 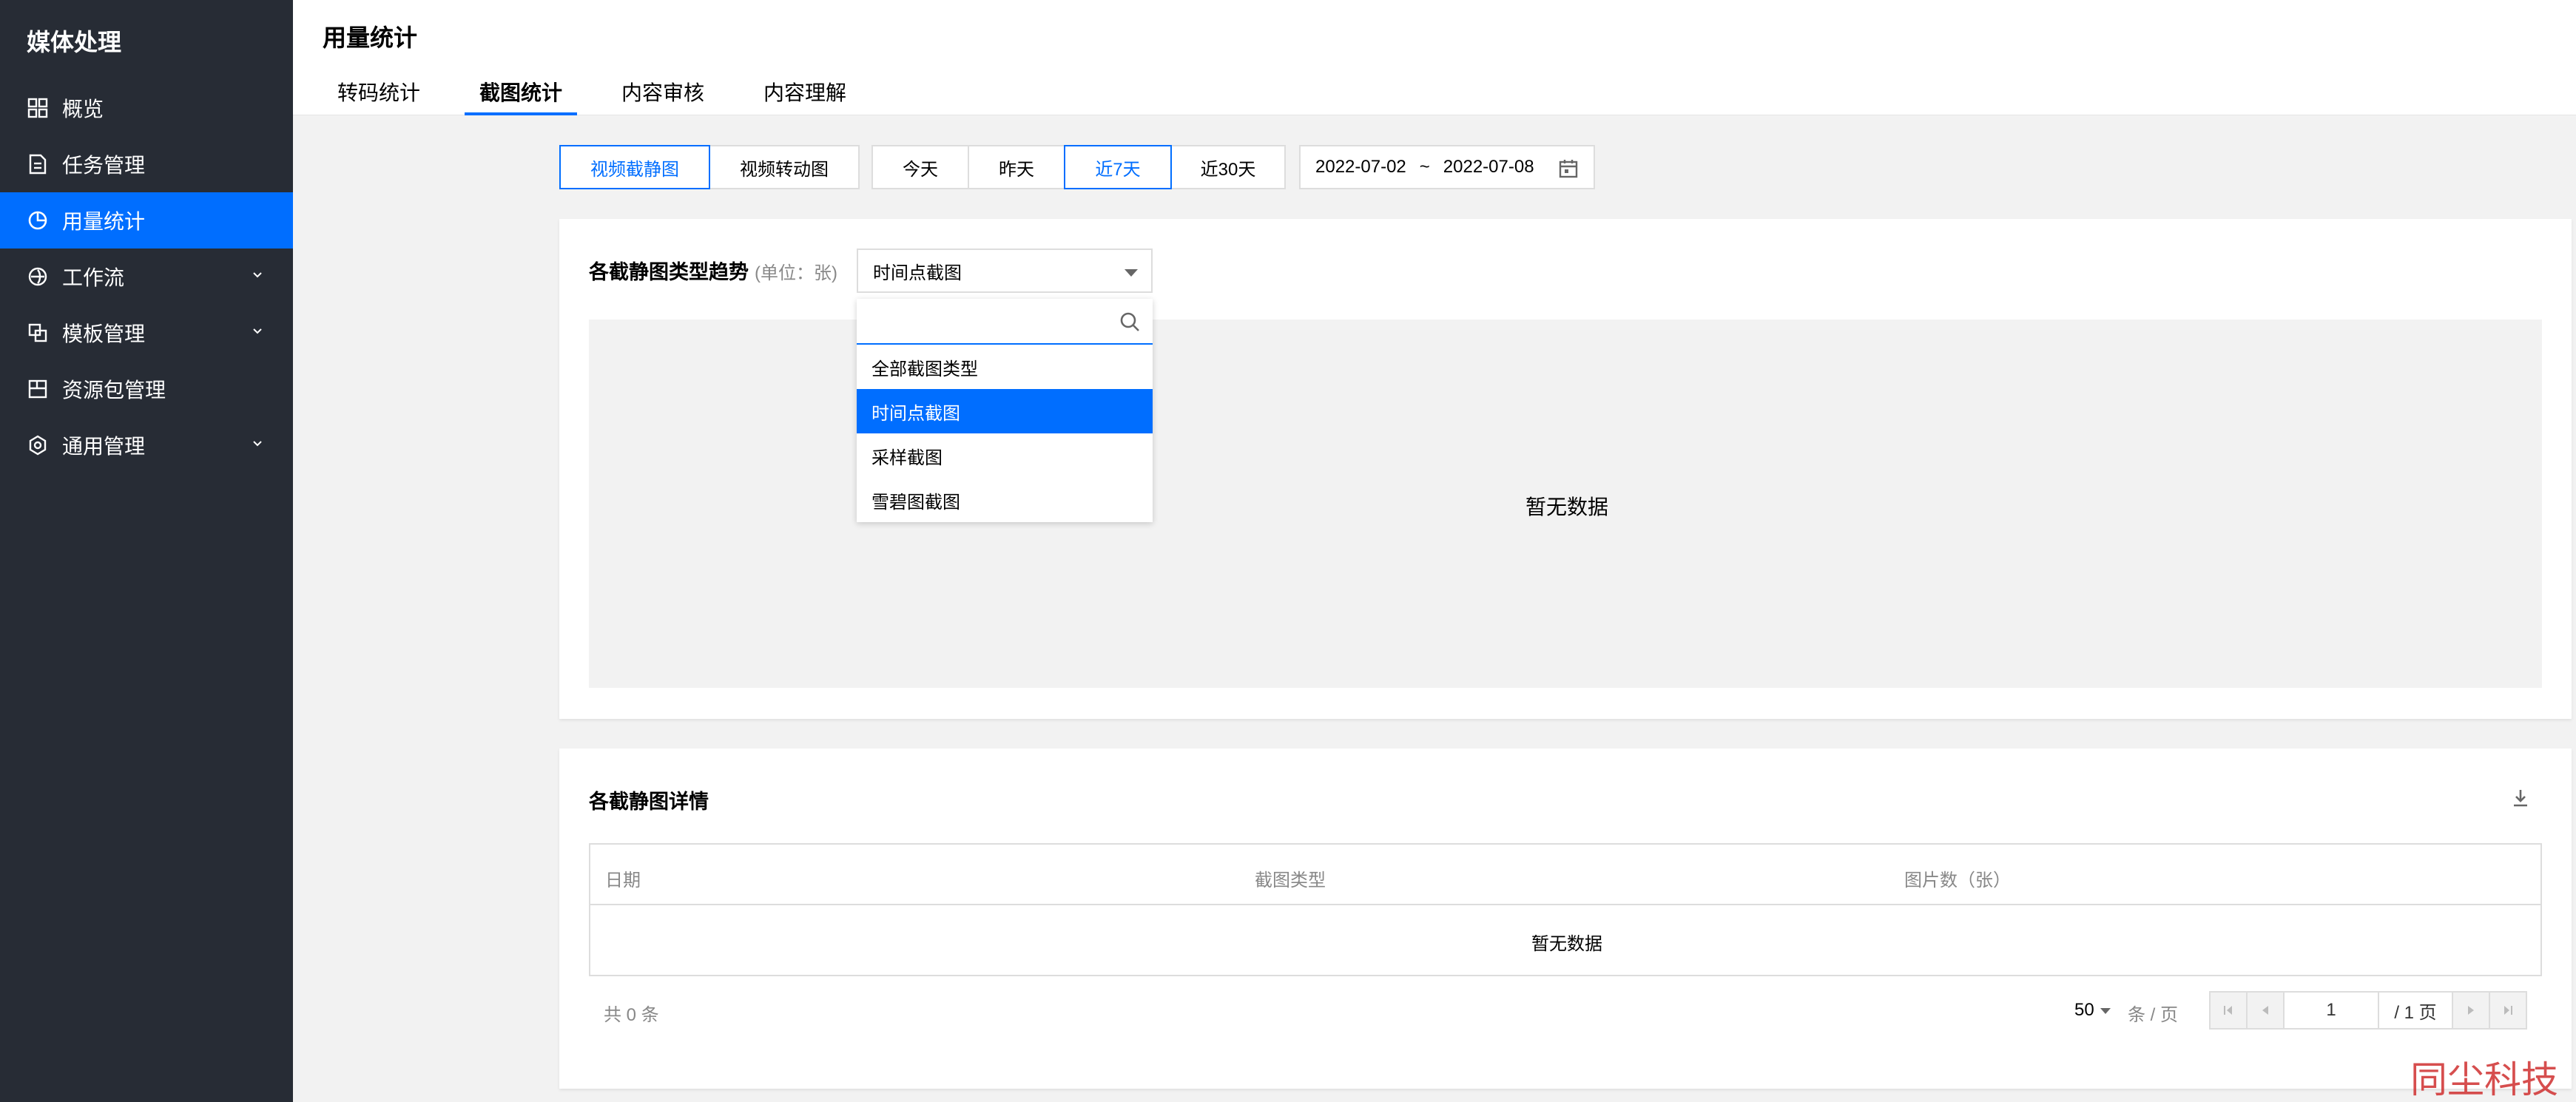 I want to click on document-icon, so click(x=38, y=164).